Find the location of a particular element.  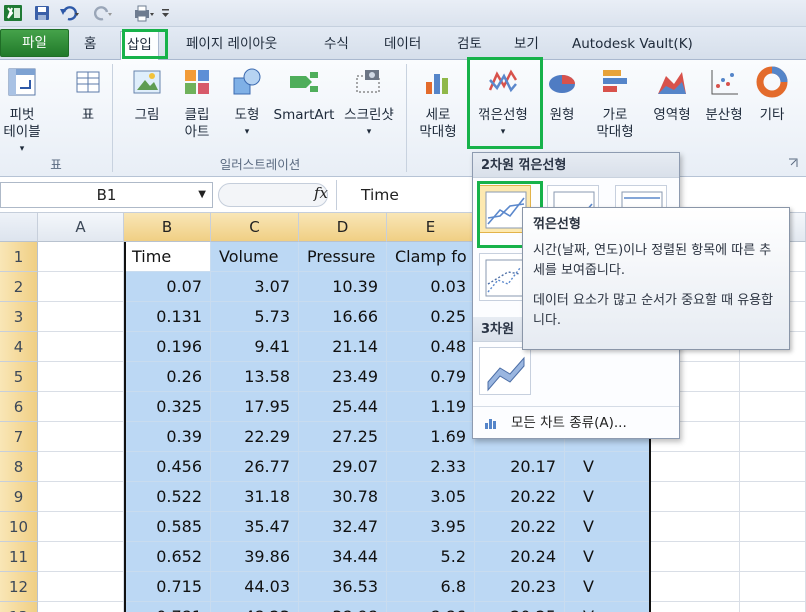

tab-insert: 삽입 is located at coordinates (139, 46).